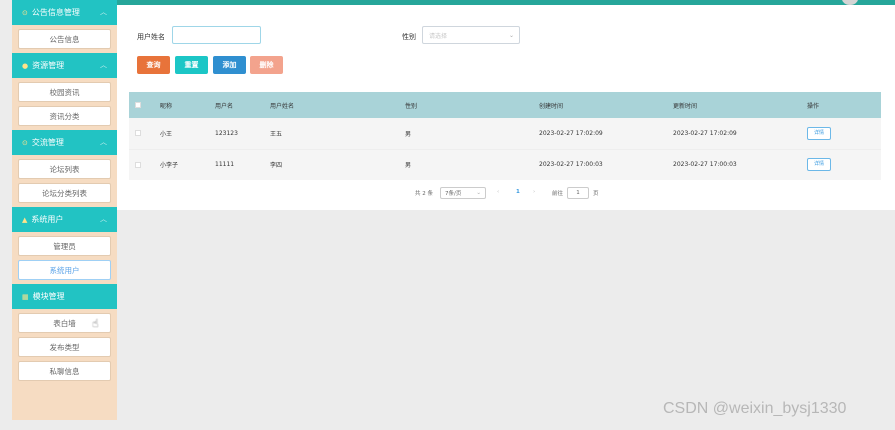  Describe the element at coordinates (64, 92) in the screenshot. I see `sidebar-item-campus-news: 校园资讯` at that location.